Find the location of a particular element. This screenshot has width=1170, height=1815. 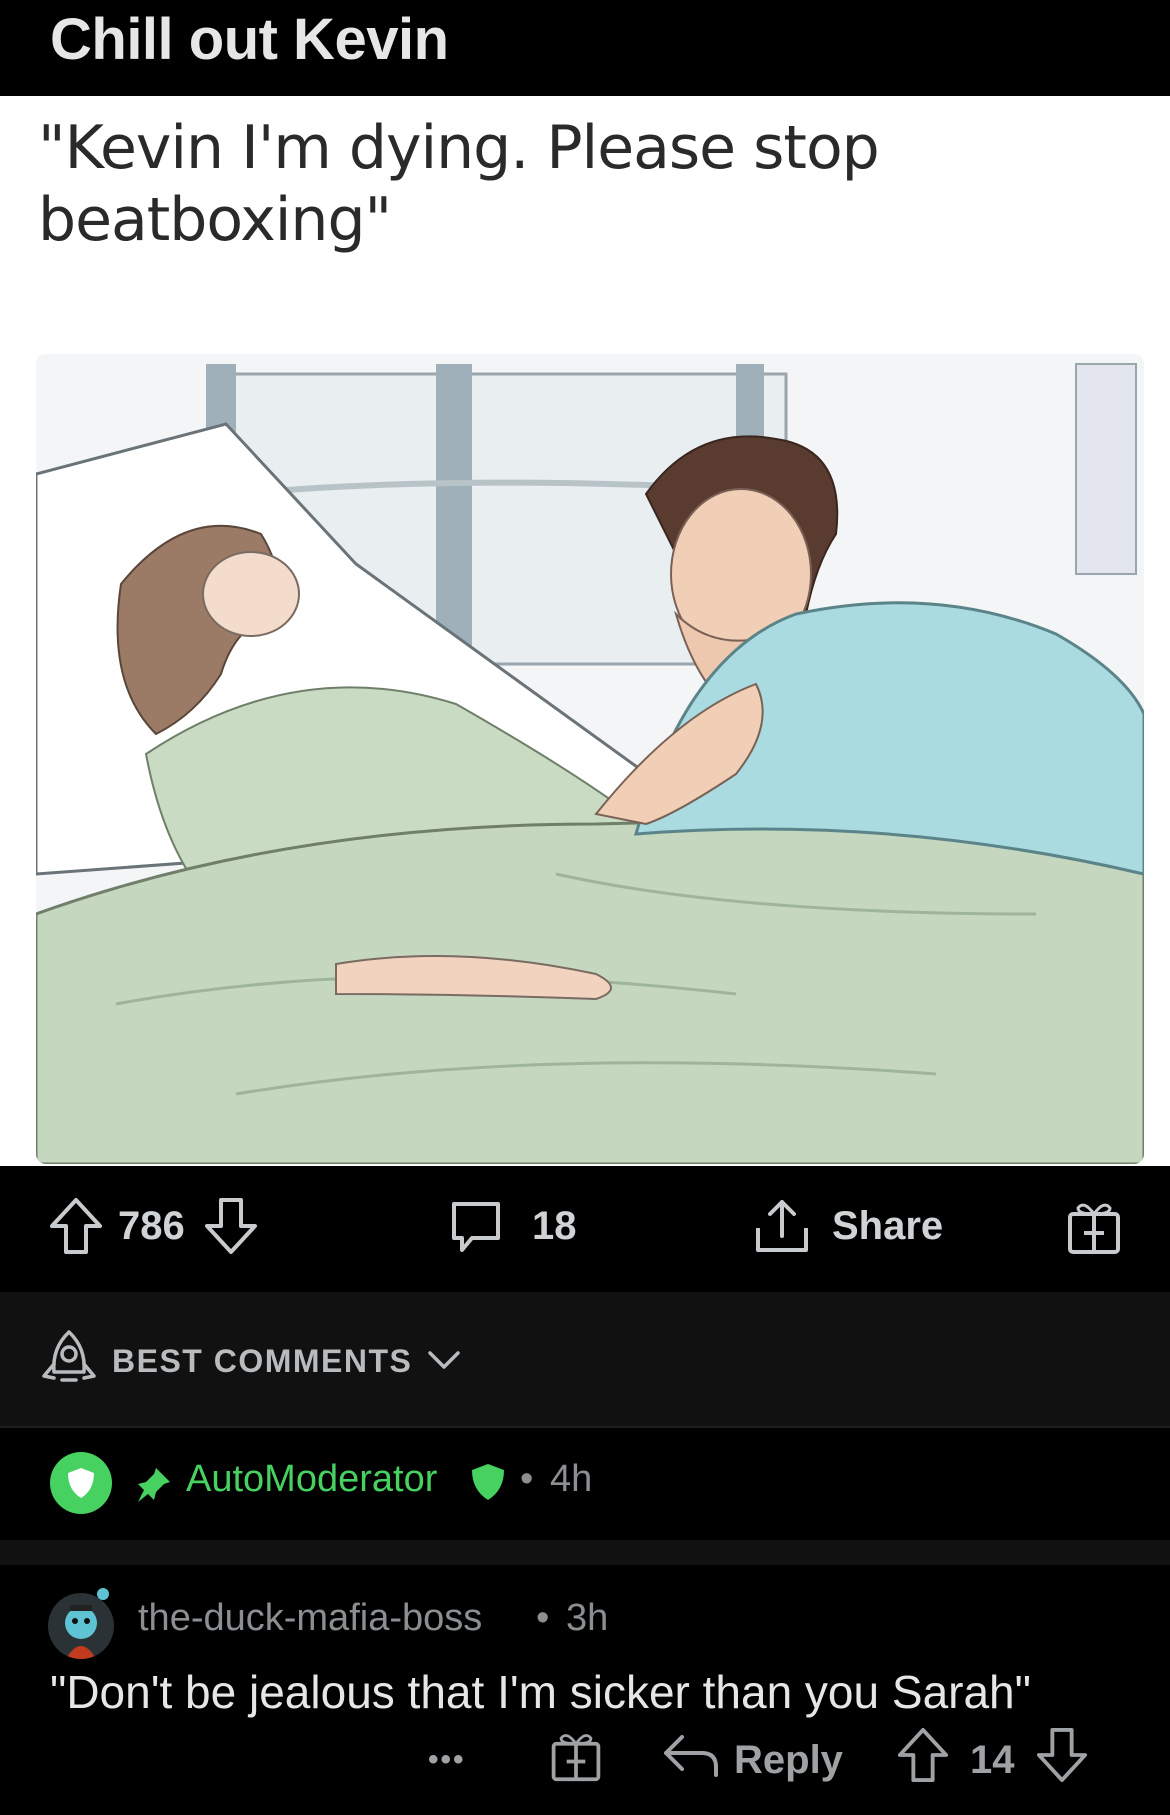

shield-icon is located at coordinates (81, 1483).